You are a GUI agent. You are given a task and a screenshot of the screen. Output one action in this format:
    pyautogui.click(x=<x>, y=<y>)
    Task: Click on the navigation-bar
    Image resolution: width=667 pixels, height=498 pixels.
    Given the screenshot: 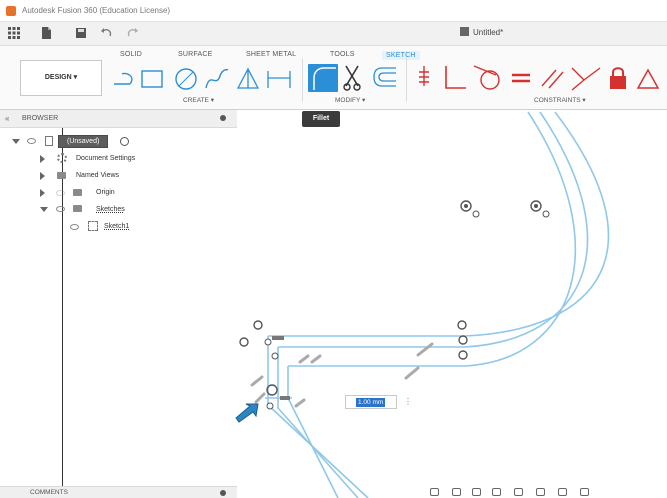 What is the action you would take?
    pyautogui.click(x=510, y=492)
    